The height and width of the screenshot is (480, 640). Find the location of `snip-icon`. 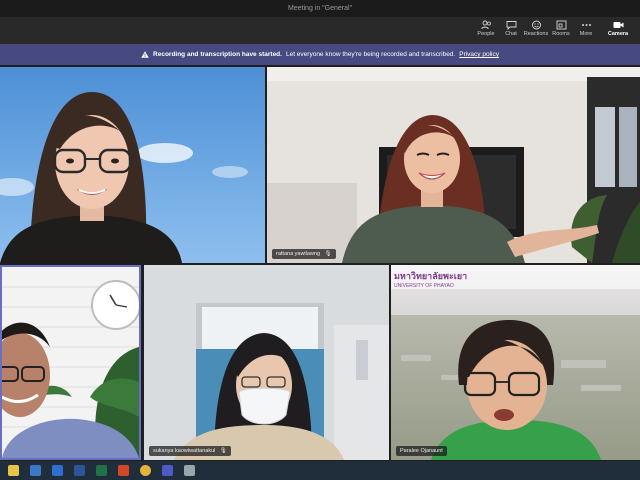

snip-icon is located at coordinates (189, 470).